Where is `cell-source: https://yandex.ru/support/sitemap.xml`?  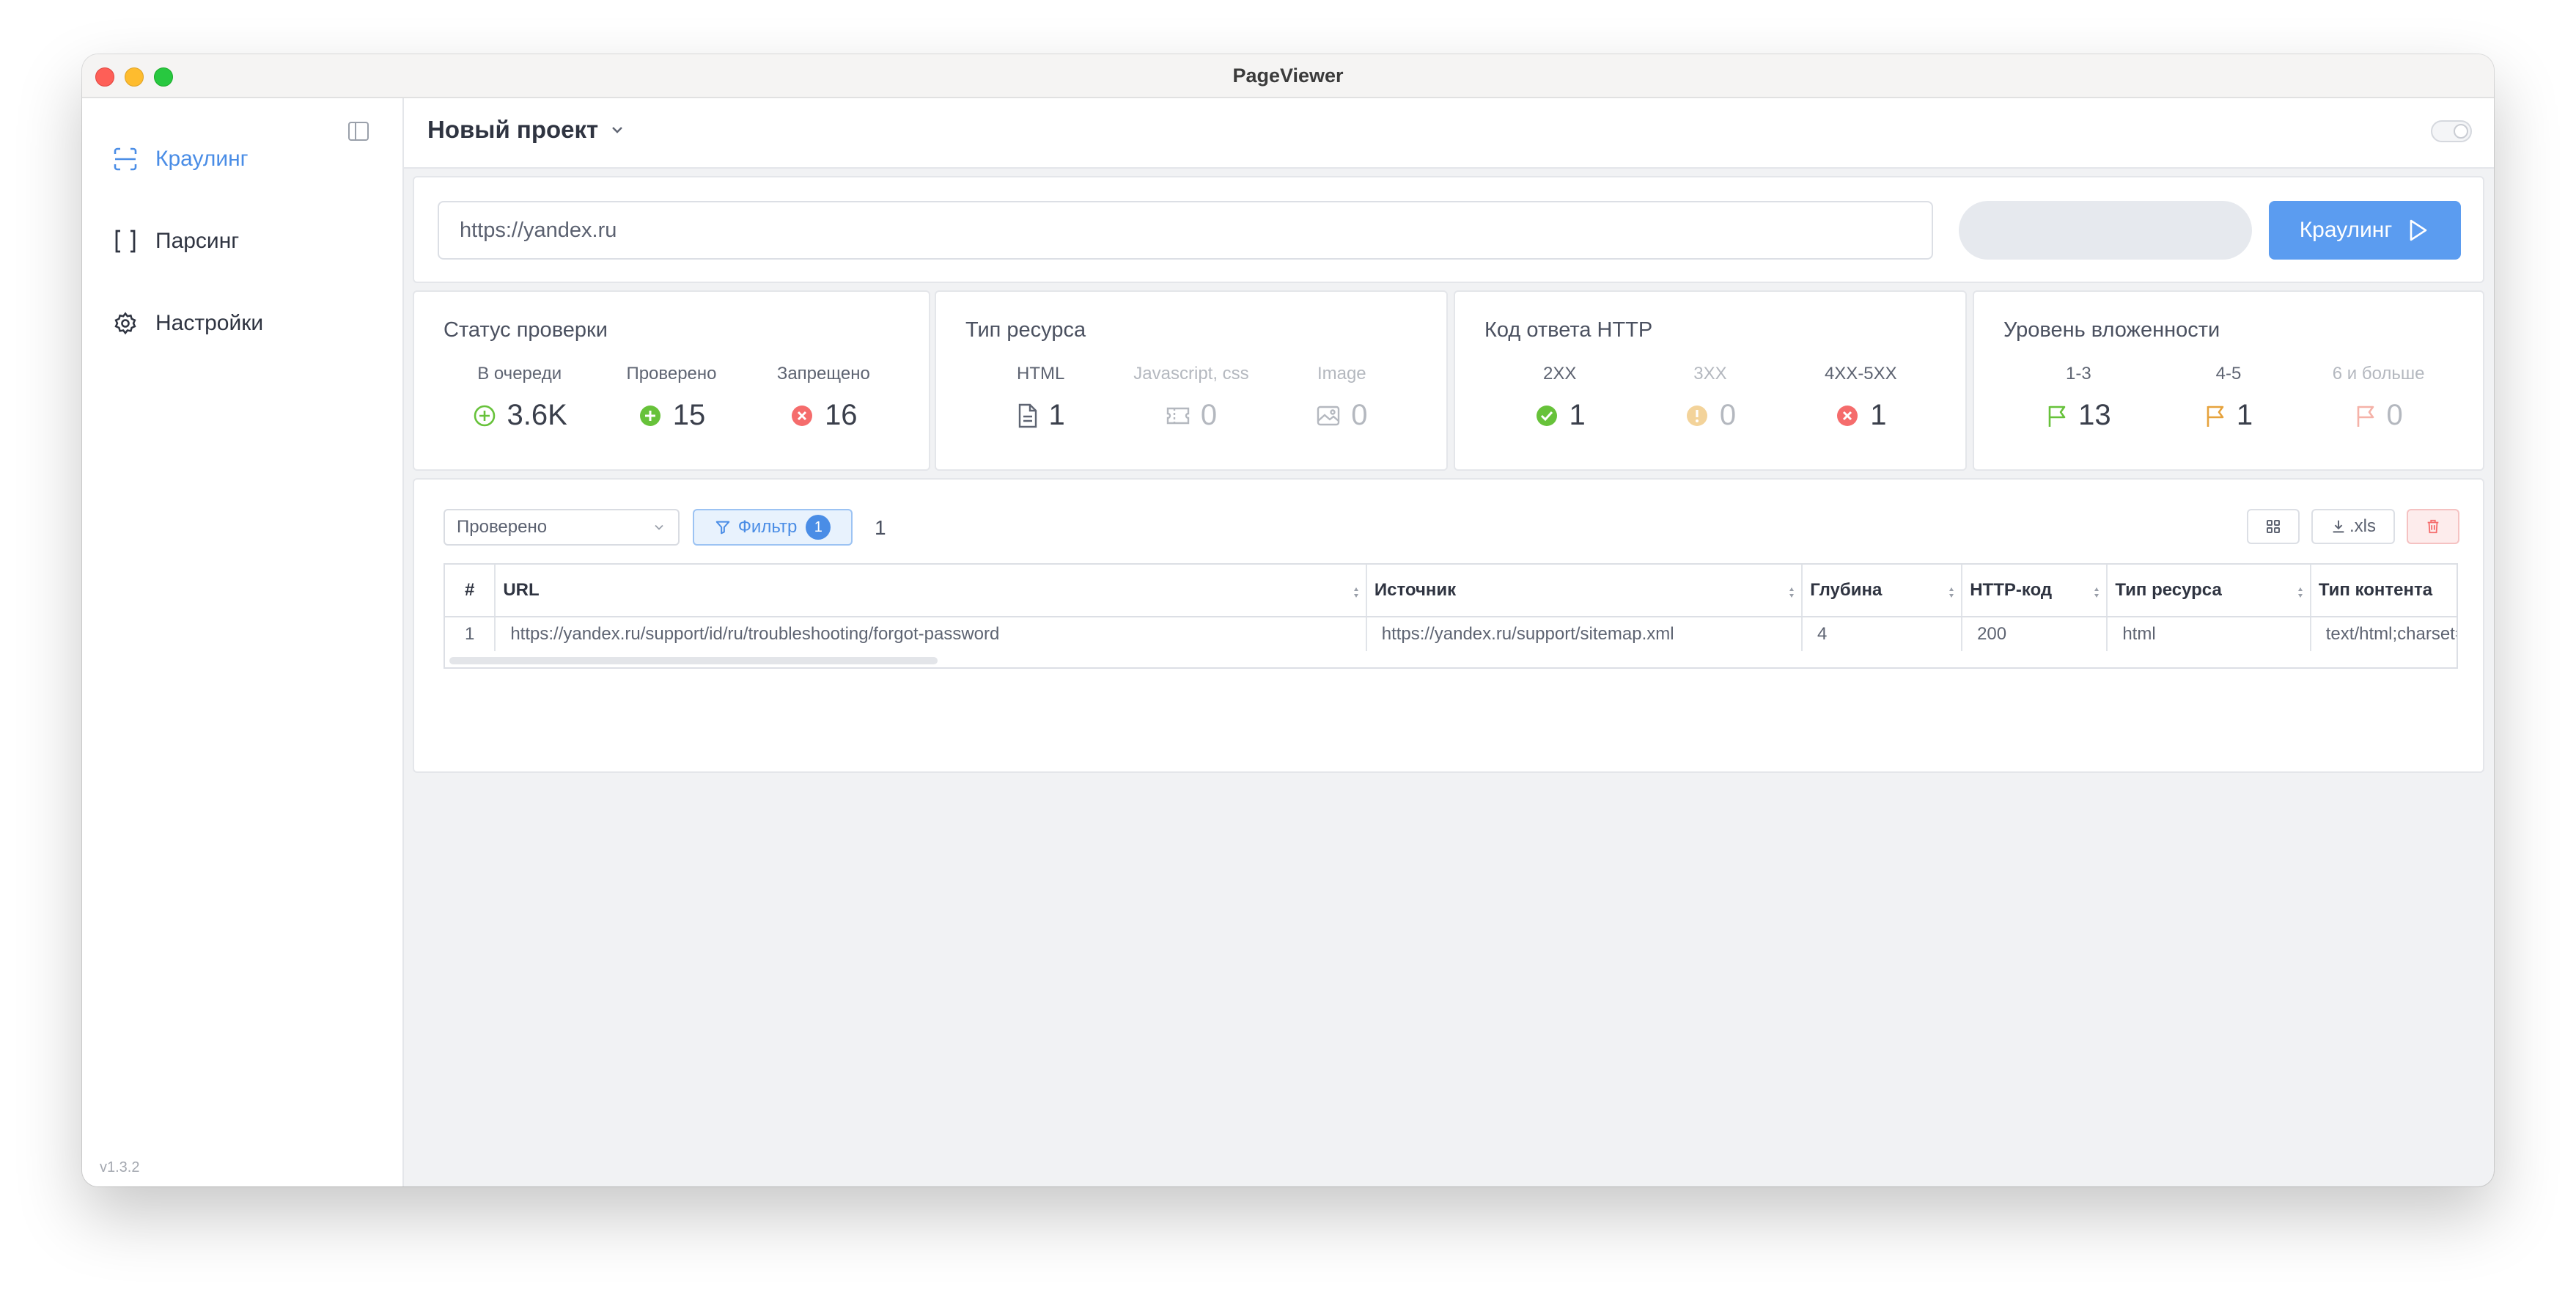 cell-source: https://yandex.ru/support/sitemap.xml is located at coordinates (1585, 634).